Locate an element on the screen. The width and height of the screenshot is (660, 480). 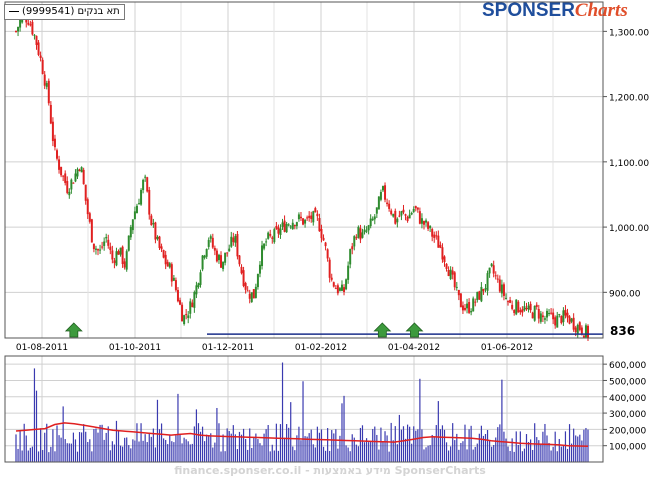
x-tick-label: 01-06-2012 is located at coordinates (507, 348).